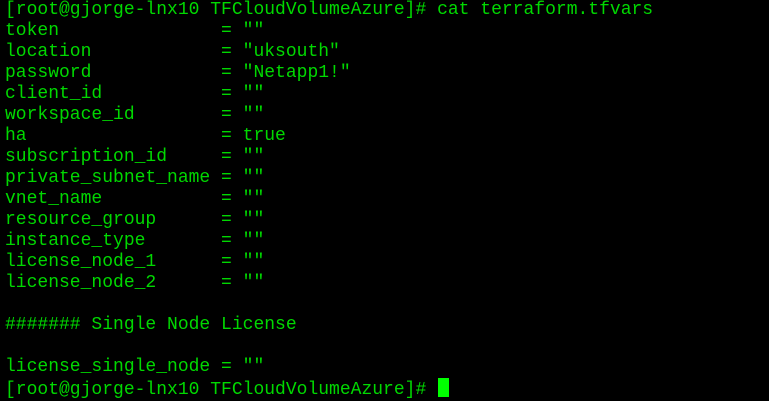 The width and height of the screenshot is (769, 401). What do you see at coordinates (135, 157) in the screenshot?
I see `output-line: subscription_id = ""` at bounding box center [135, 157].